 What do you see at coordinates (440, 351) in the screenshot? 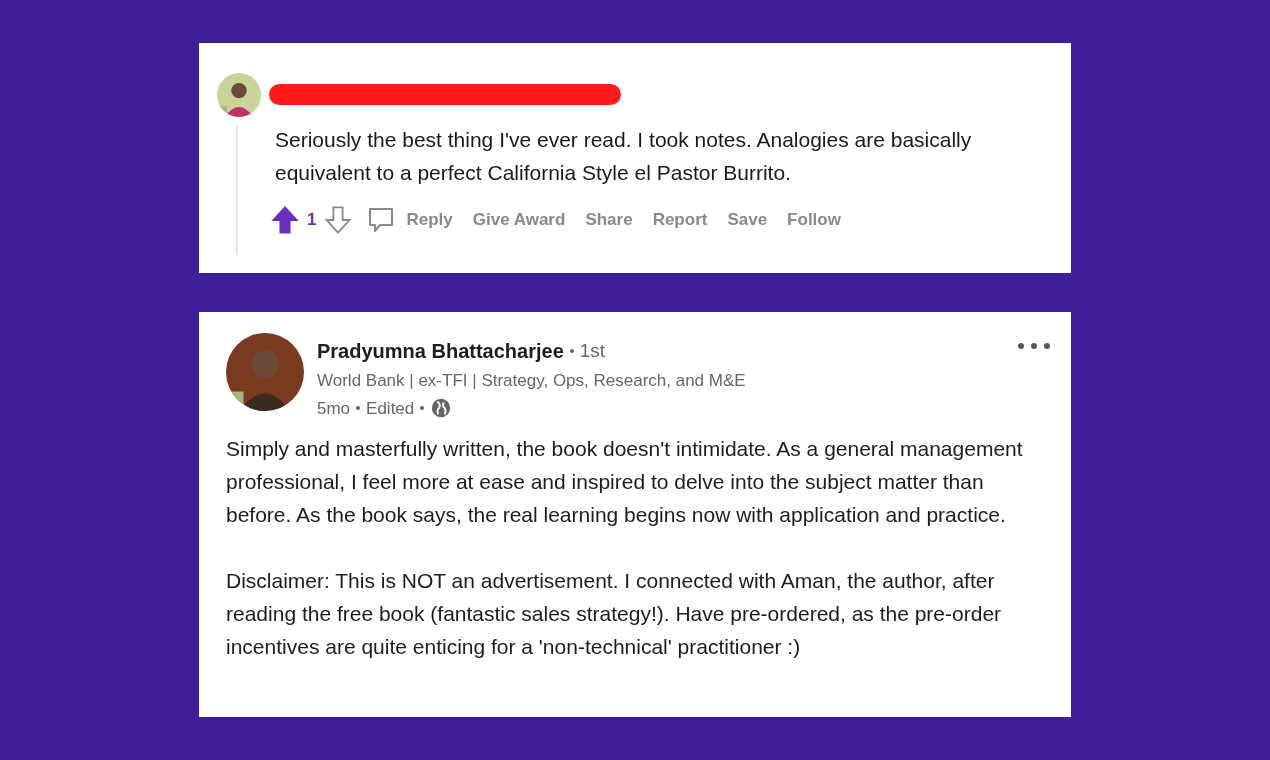
I see `author-name: Pradyumna Bhattacharjee` at bounding box center [440, 351].